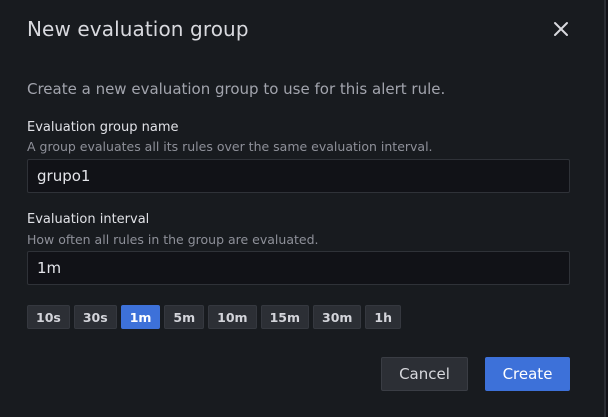 Image resolution: width=608 pixels, height=417 pixels. What do you see at coordinates (140, 317) in the screenshot?
I see `preset-1m: 1m` at bounding box center [140, 317].